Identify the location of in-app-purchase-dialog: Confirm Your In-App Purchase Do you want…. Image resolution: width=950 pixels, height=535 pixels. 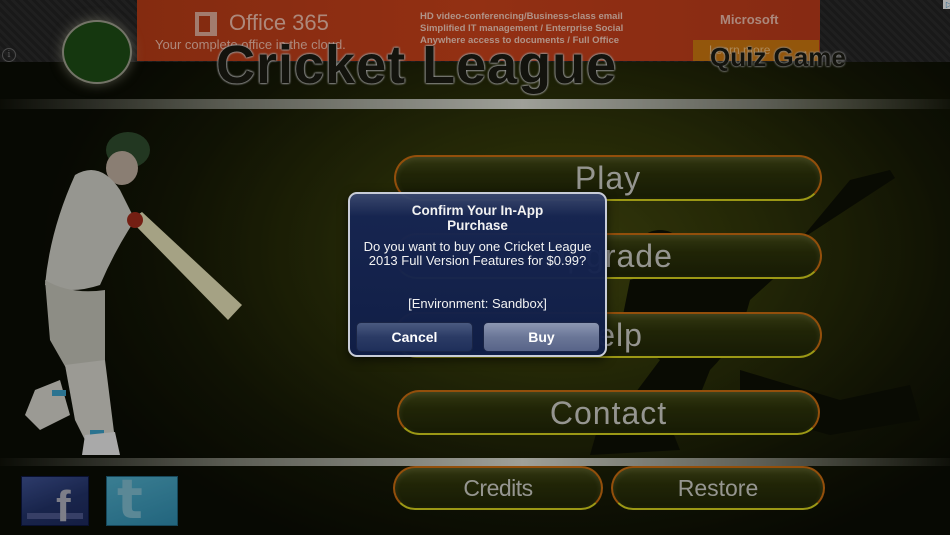
(477, 274).